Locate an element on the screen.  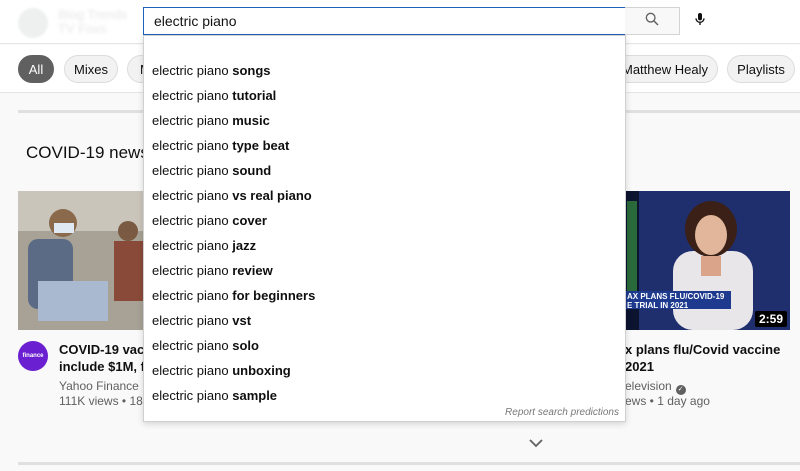
report-search-predictions-link: Report search predictions is located at coordinates (562, 412).